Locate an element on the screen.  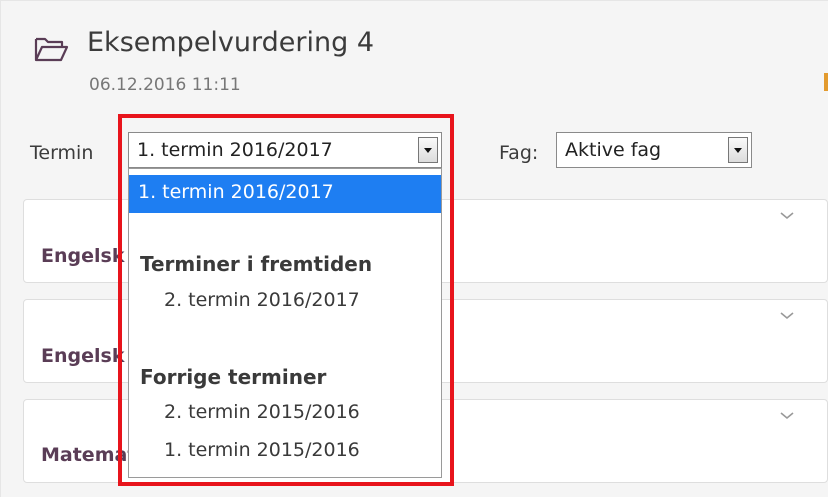
termin-select: 1. termin 2016/2017 is located at coordinates (285, 150).